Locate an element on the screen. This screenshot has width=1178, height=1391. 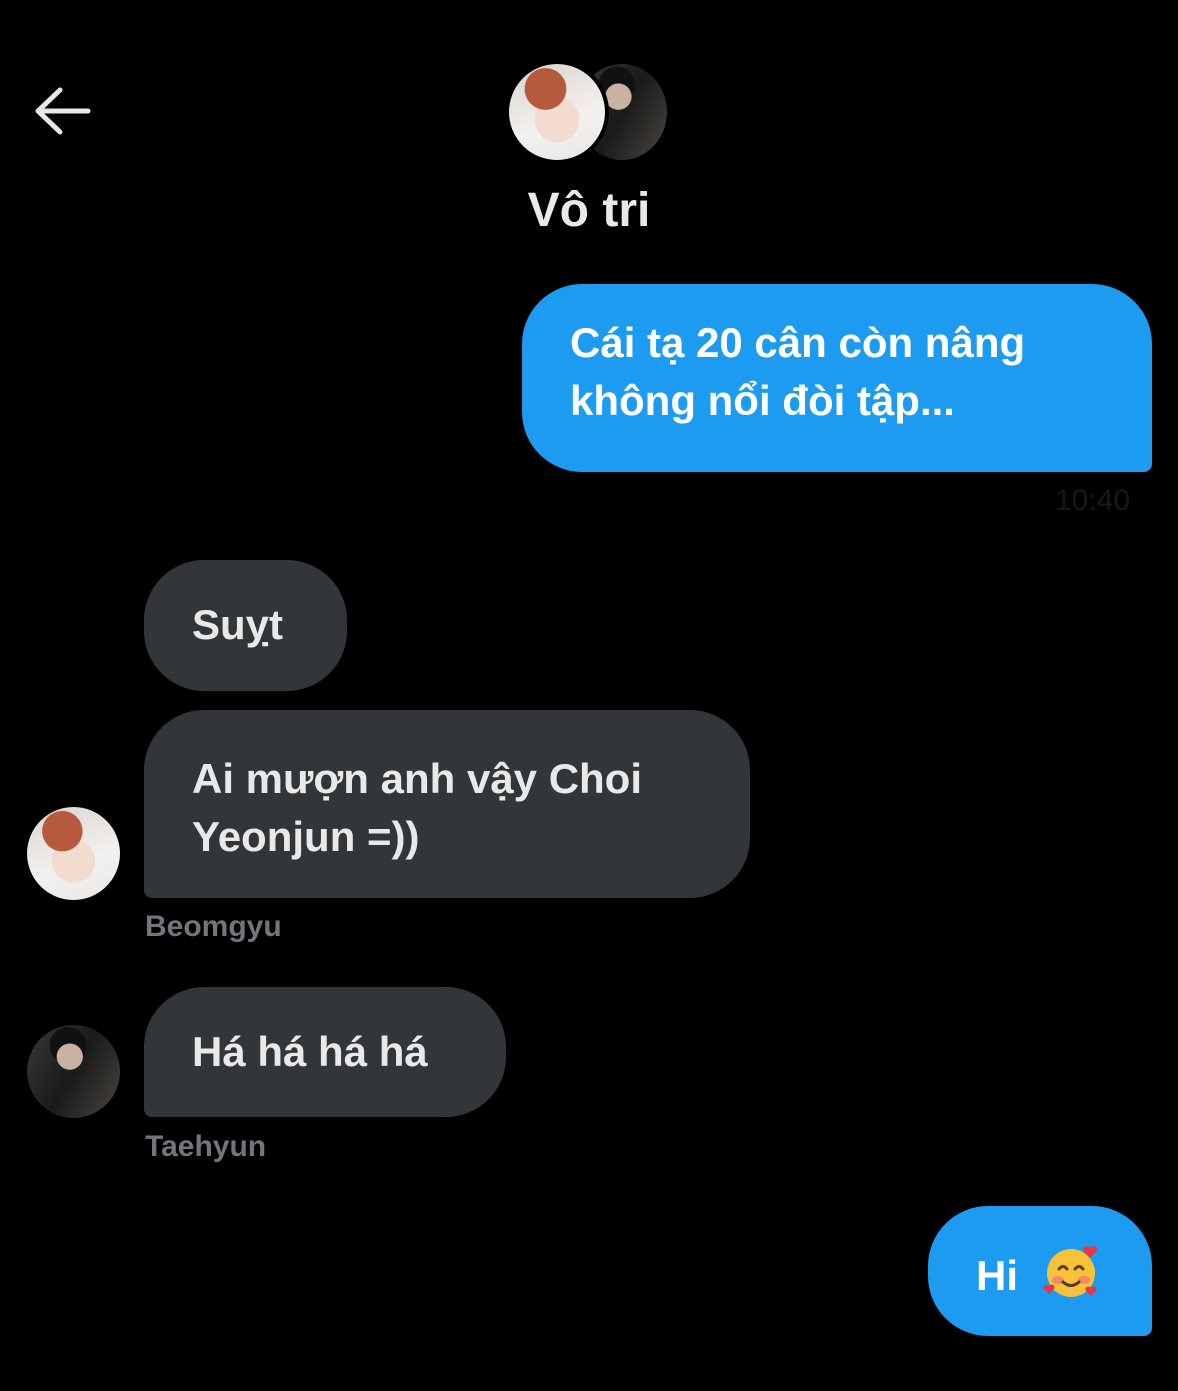
message-bubble-incoming: Há há há há is located at coordinates (325, 1052).